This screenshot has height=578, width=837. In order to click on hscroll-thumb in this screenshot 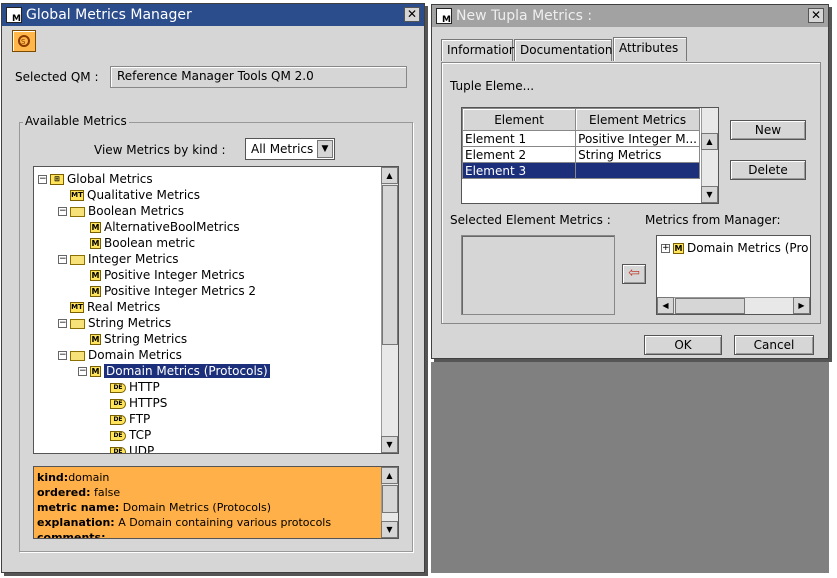, I will do `click(710, 306)`.